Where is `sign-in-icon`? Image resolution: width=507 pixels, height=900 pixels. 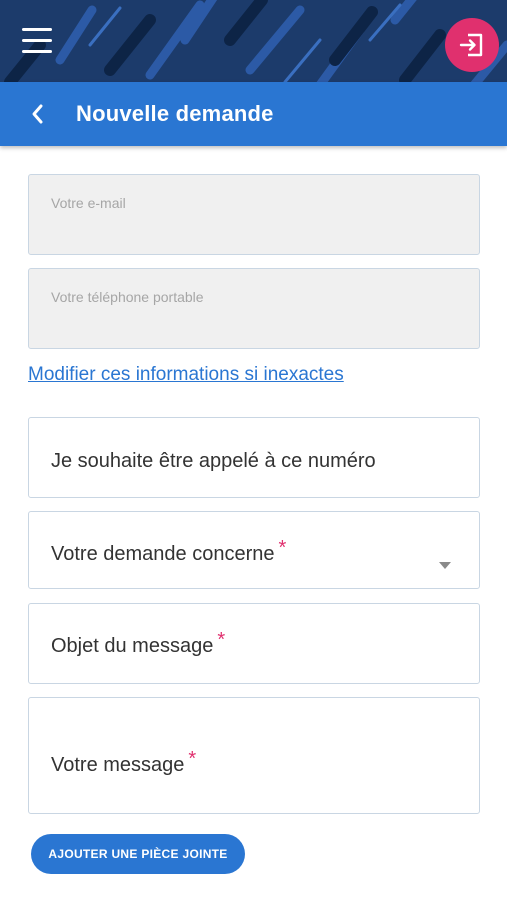 sign-in-icon is located at coordinates (471, 45).